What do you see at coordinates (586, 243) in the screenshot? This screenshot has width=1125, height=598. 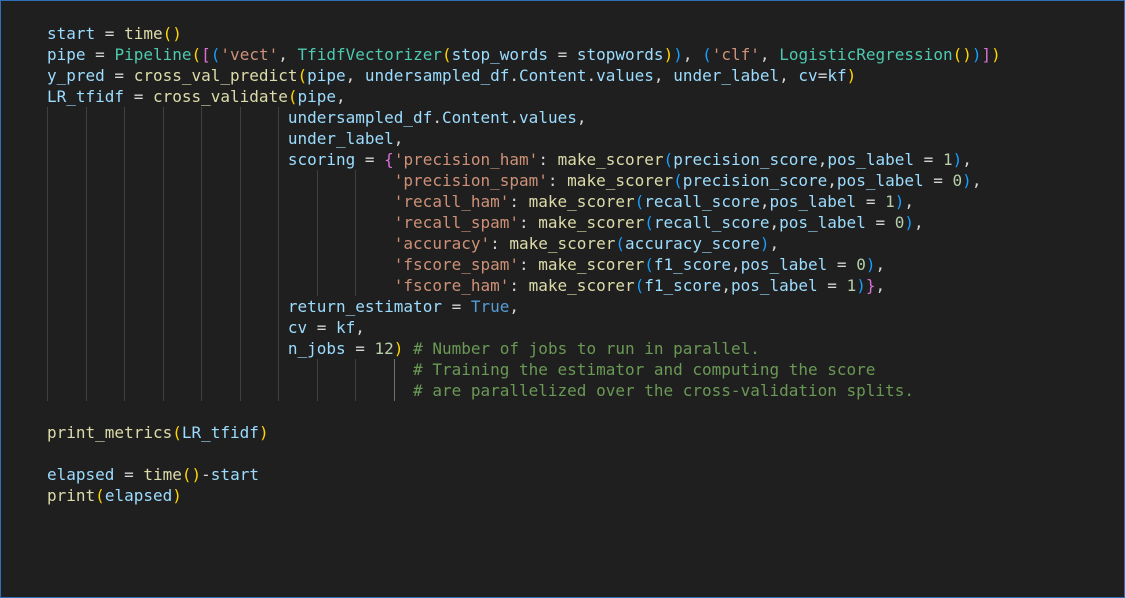 I see `code-line: 'accuracy': make_scorer(accuracy_score),` at bounding box center [586, 243].